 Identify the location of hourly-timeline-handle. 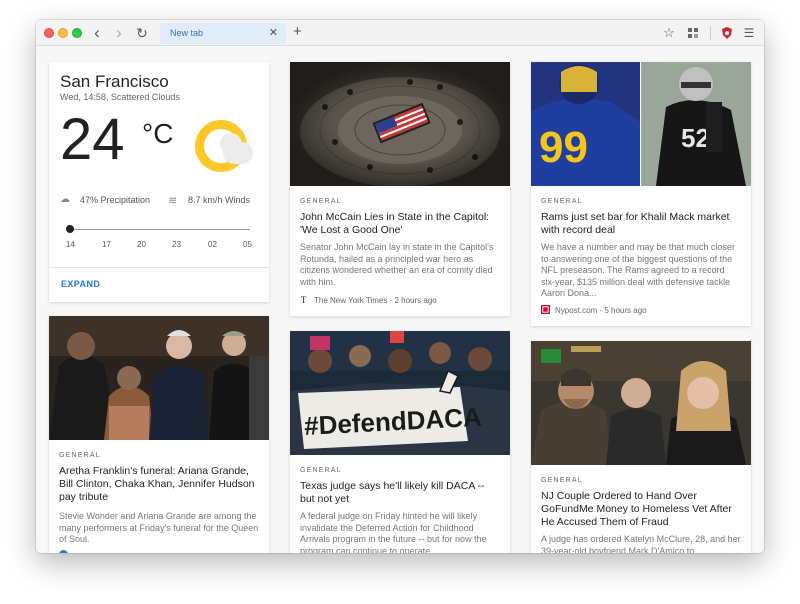
(70, 229).